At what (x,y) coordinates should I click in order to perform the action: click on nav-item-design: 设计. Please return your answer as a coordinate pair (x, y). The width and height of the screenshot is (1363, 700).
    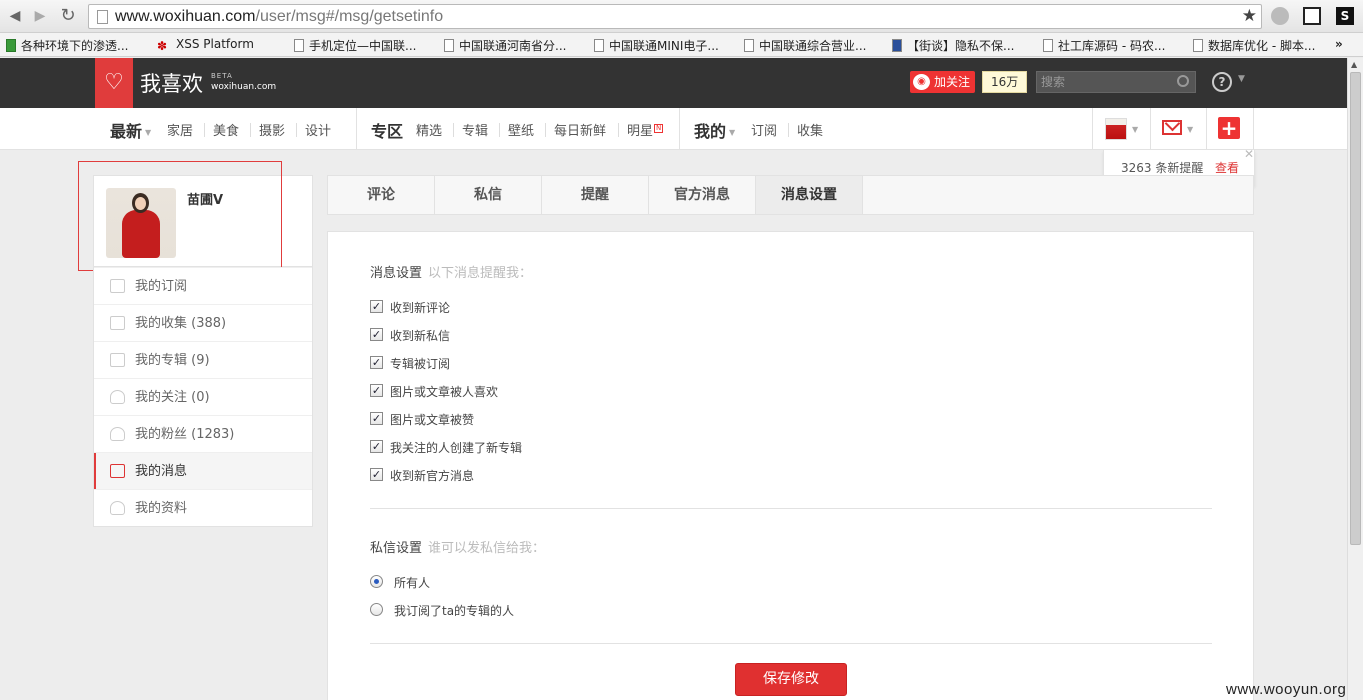
    Looking at the image, I should click on (318, 129).